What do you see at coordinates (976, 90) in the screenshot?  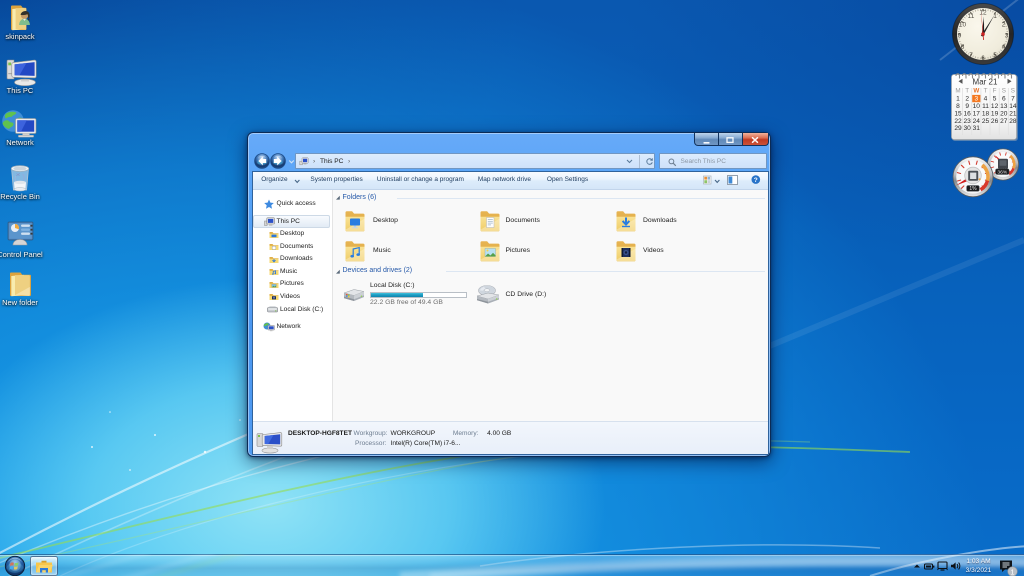 I see `svg-text: W` at bounding box center [976, 90].